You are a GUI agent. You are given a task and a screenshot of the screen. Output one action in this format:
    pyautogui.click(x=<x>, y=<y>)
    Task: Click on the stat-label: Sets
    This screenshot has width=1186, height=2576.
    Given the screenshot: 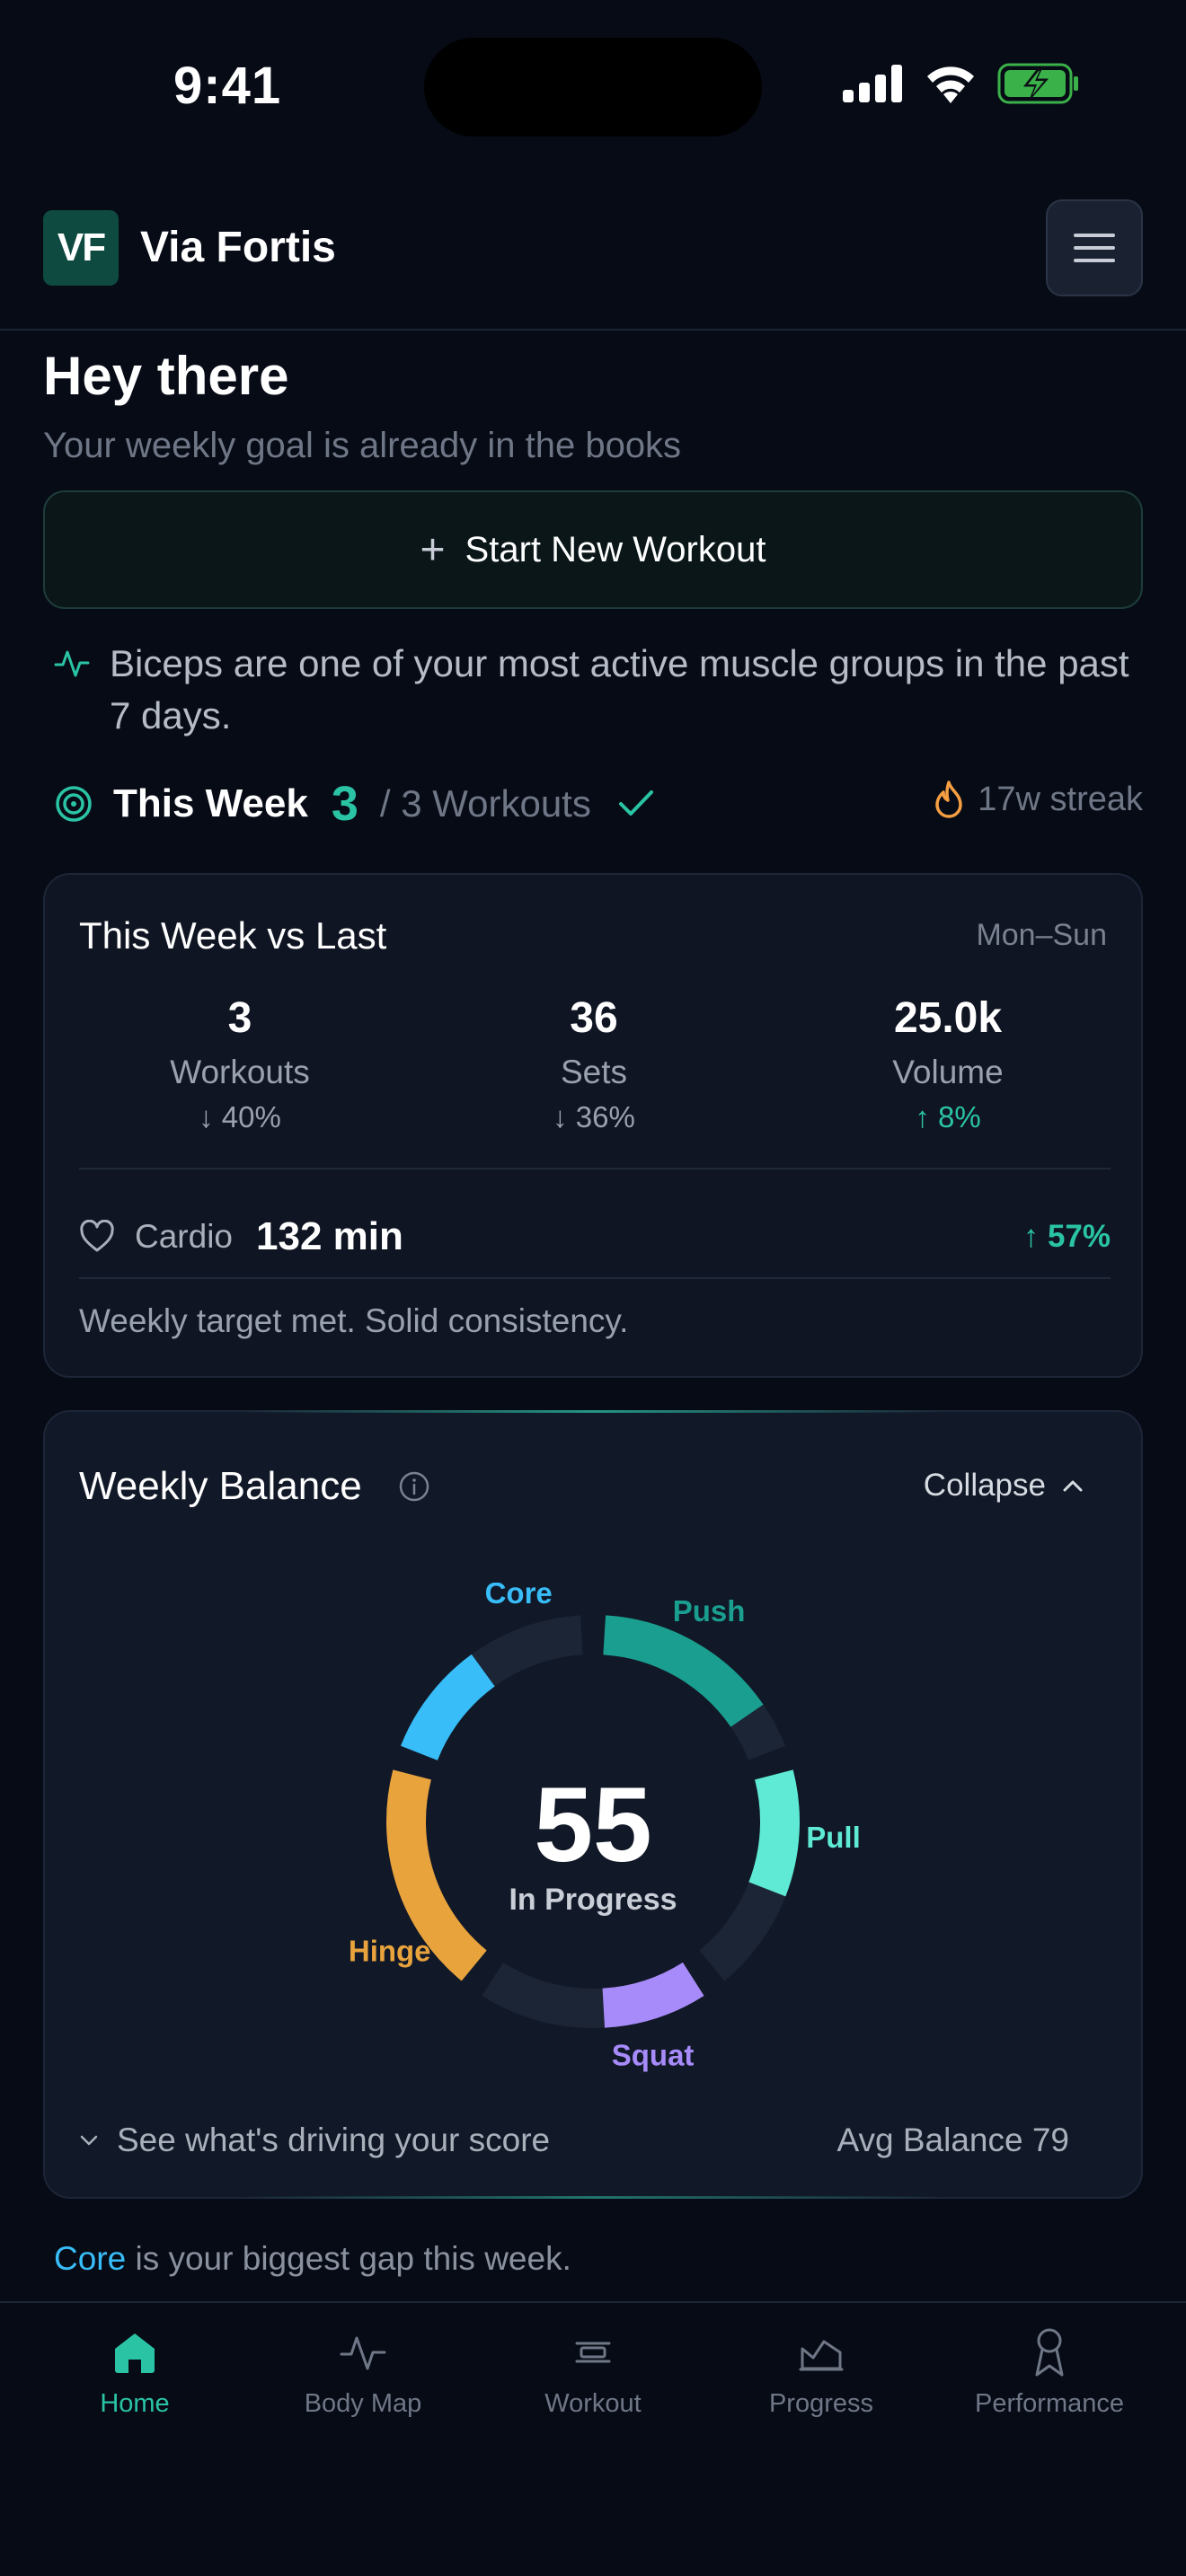 What is the action you would take?
    pyautogui.click(x=594, y=1072)
    